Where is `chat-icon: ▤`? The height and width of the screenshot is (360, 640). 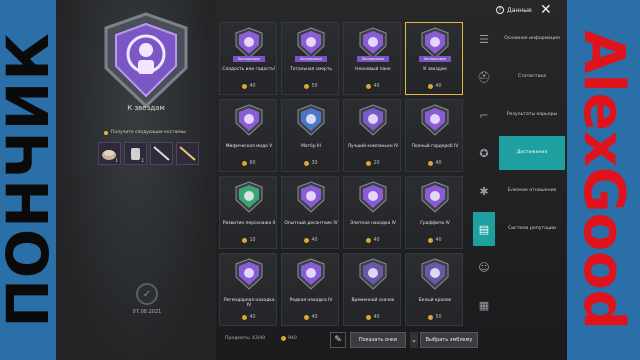 chat-icon: ▤ is located at coordinates (484, 229).